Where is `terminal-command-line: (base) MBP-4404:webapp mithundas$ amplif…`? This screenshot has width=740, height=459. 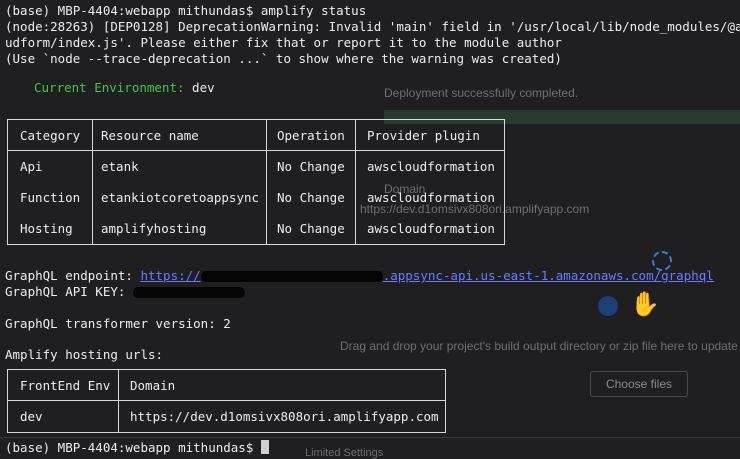 terminal-command-line: (base) MBP-4404:webapp mithundas$ amplif… is located at coordinates (186, 10).